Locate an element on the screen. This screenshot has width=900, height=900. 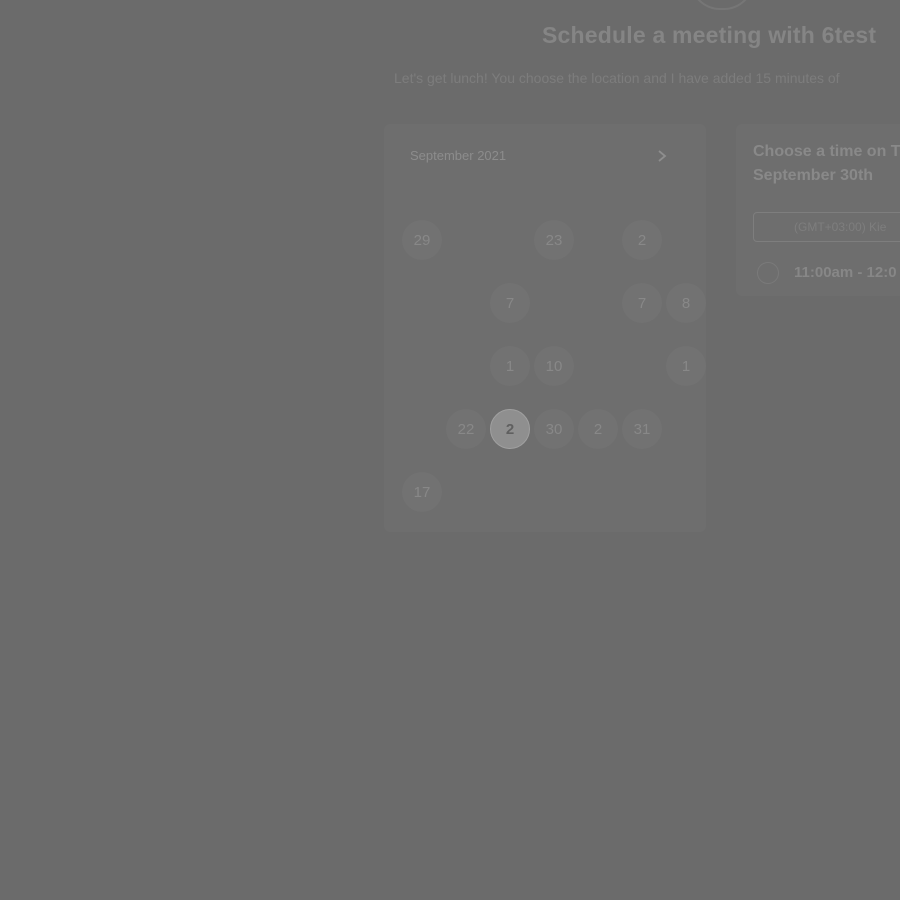
calendar-month-label: September 2021 is located at coordinates (458, 155).